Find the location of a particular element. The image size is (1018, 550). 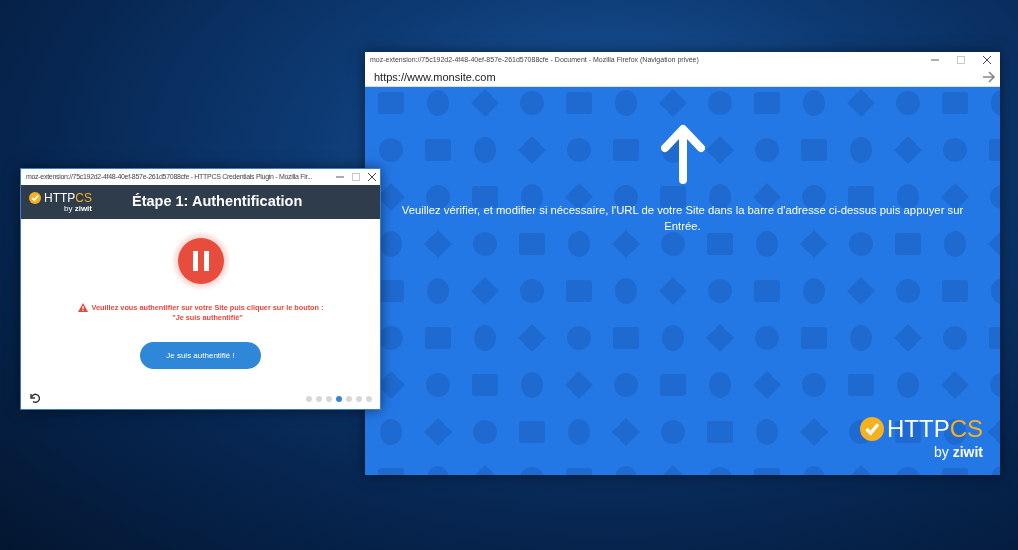

up-arrow-icon is located at coordinates (682, 154).